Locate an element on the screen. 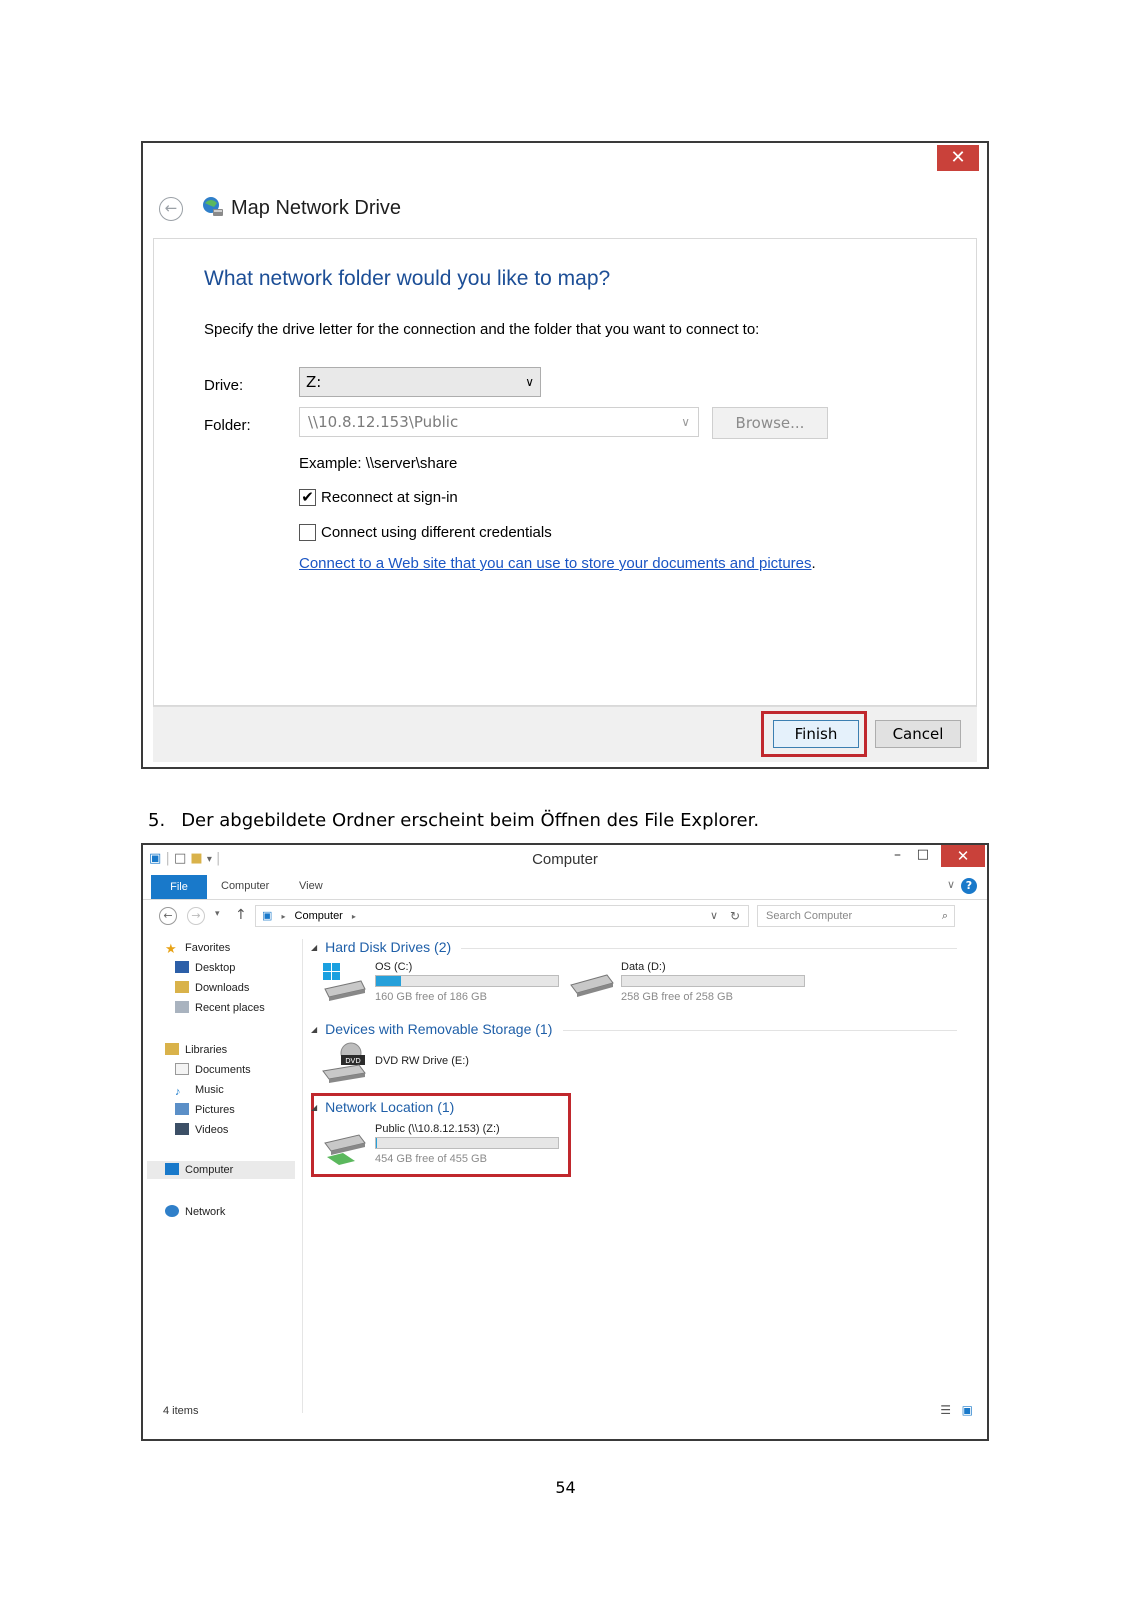 The width and height of the screenshot is (1131, 1600). tab-view: View is located at coordinates (311, 886).